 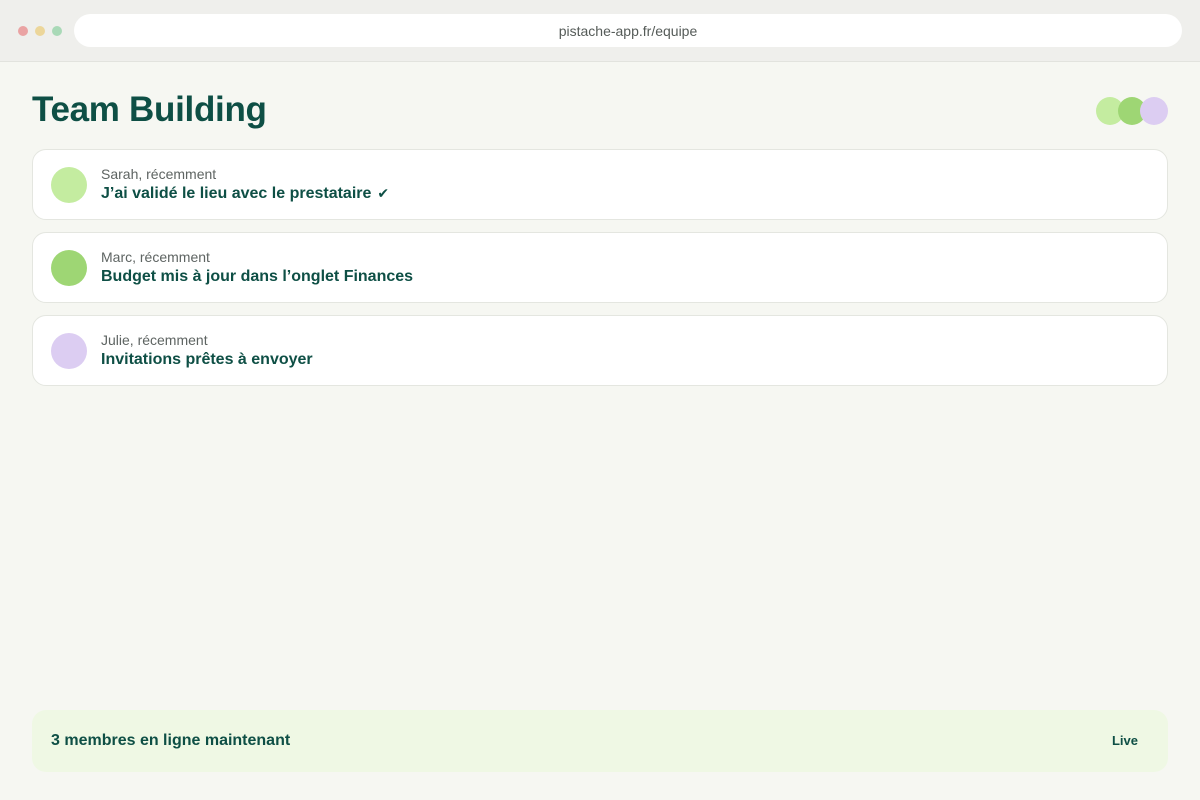 I want to click on window-minimize-button, so click(x=40, y=31).